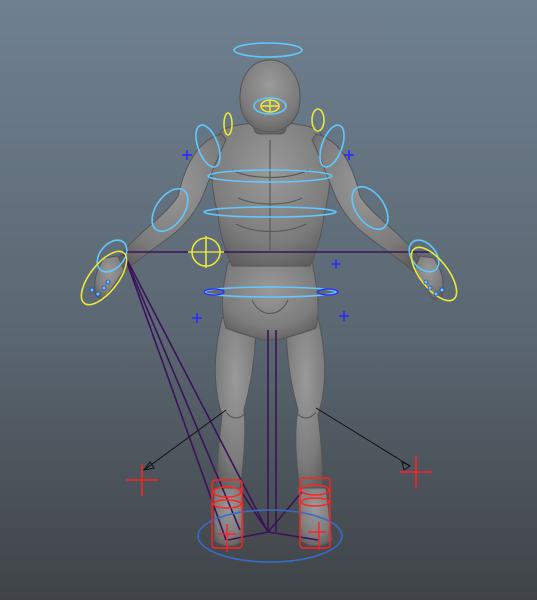 The width and height of the screenshot is (537, 600). Describe the element at coordinates (318, 120) in the screenshot. I see `right-clavicle-control` at that location.